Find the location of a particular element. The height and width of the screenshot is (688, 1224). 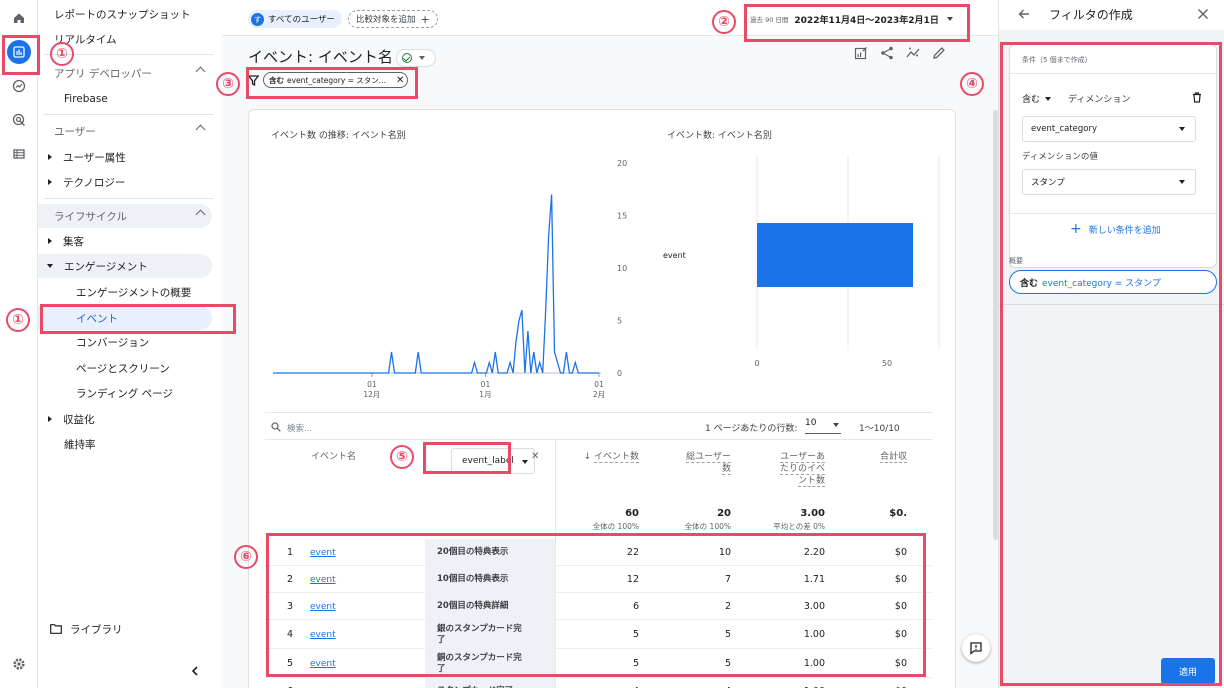

sidebar-item-user-attributes: ユーザー属性 is located at coordinates (125, 157).